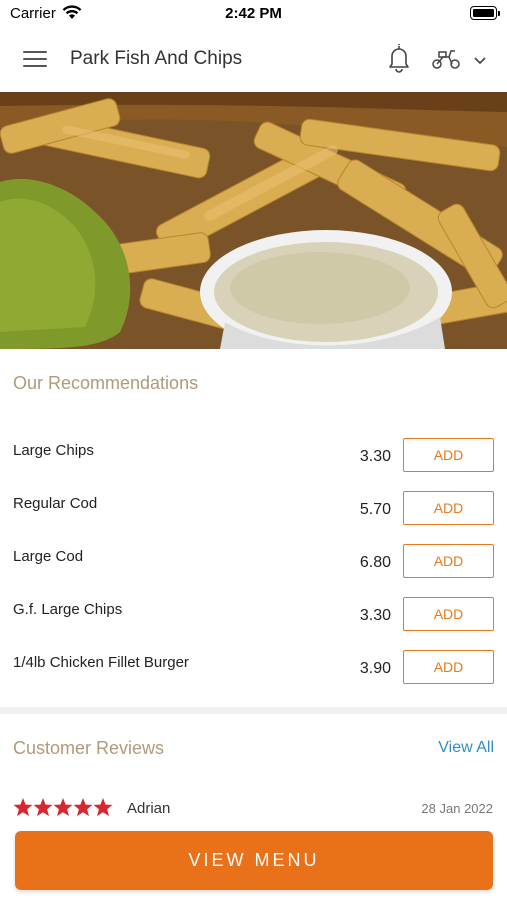  Describe the element at coordinates (253, 617) in the screenshot. I see `list-item: G.f. Large Chips 3.30 ADD` at that location.